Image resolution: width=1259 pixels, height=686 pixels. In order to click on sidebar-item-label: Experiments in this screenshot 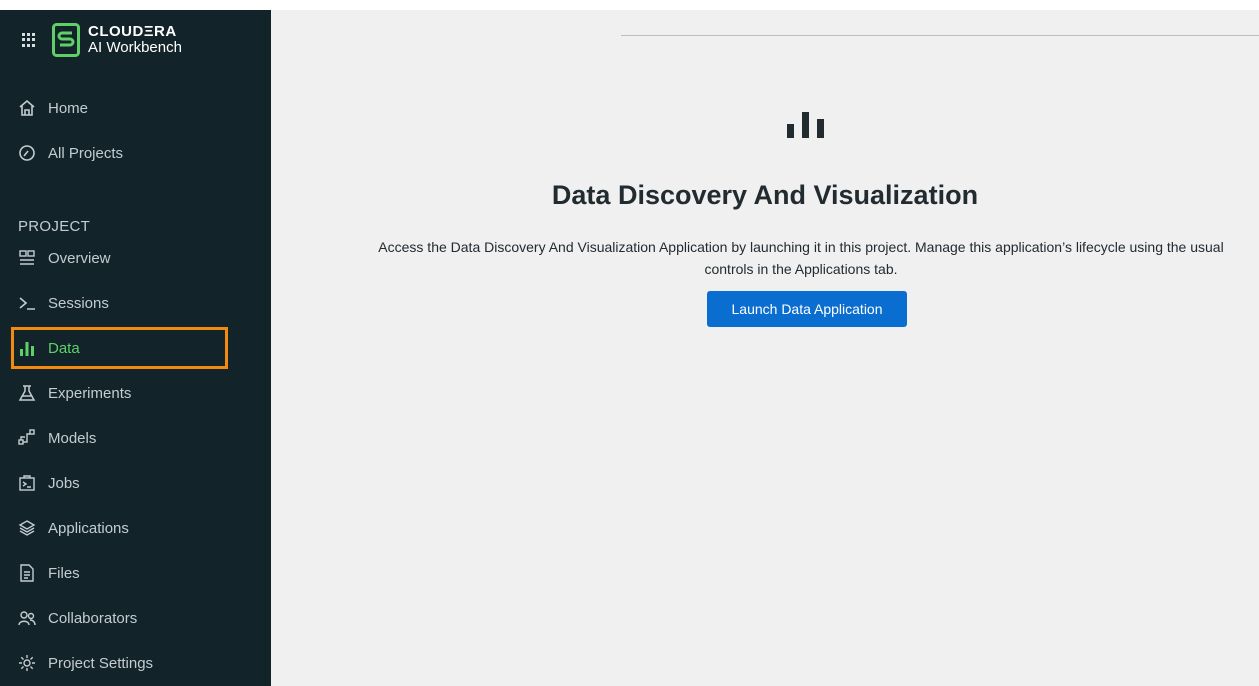, I will do `click(90, 393)`.